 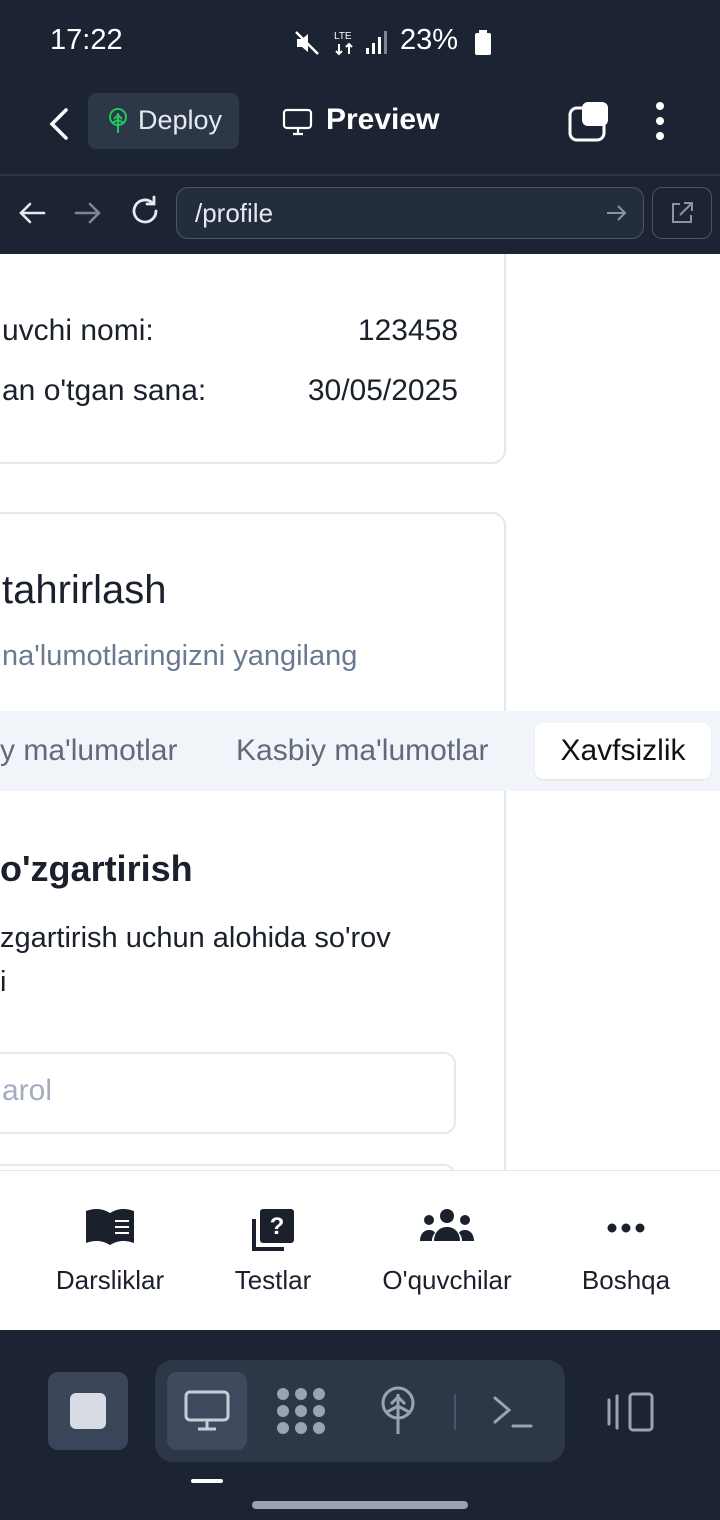 I want to click on status-bar: 17:22 LTE 23%, so click(x=360, y=42).